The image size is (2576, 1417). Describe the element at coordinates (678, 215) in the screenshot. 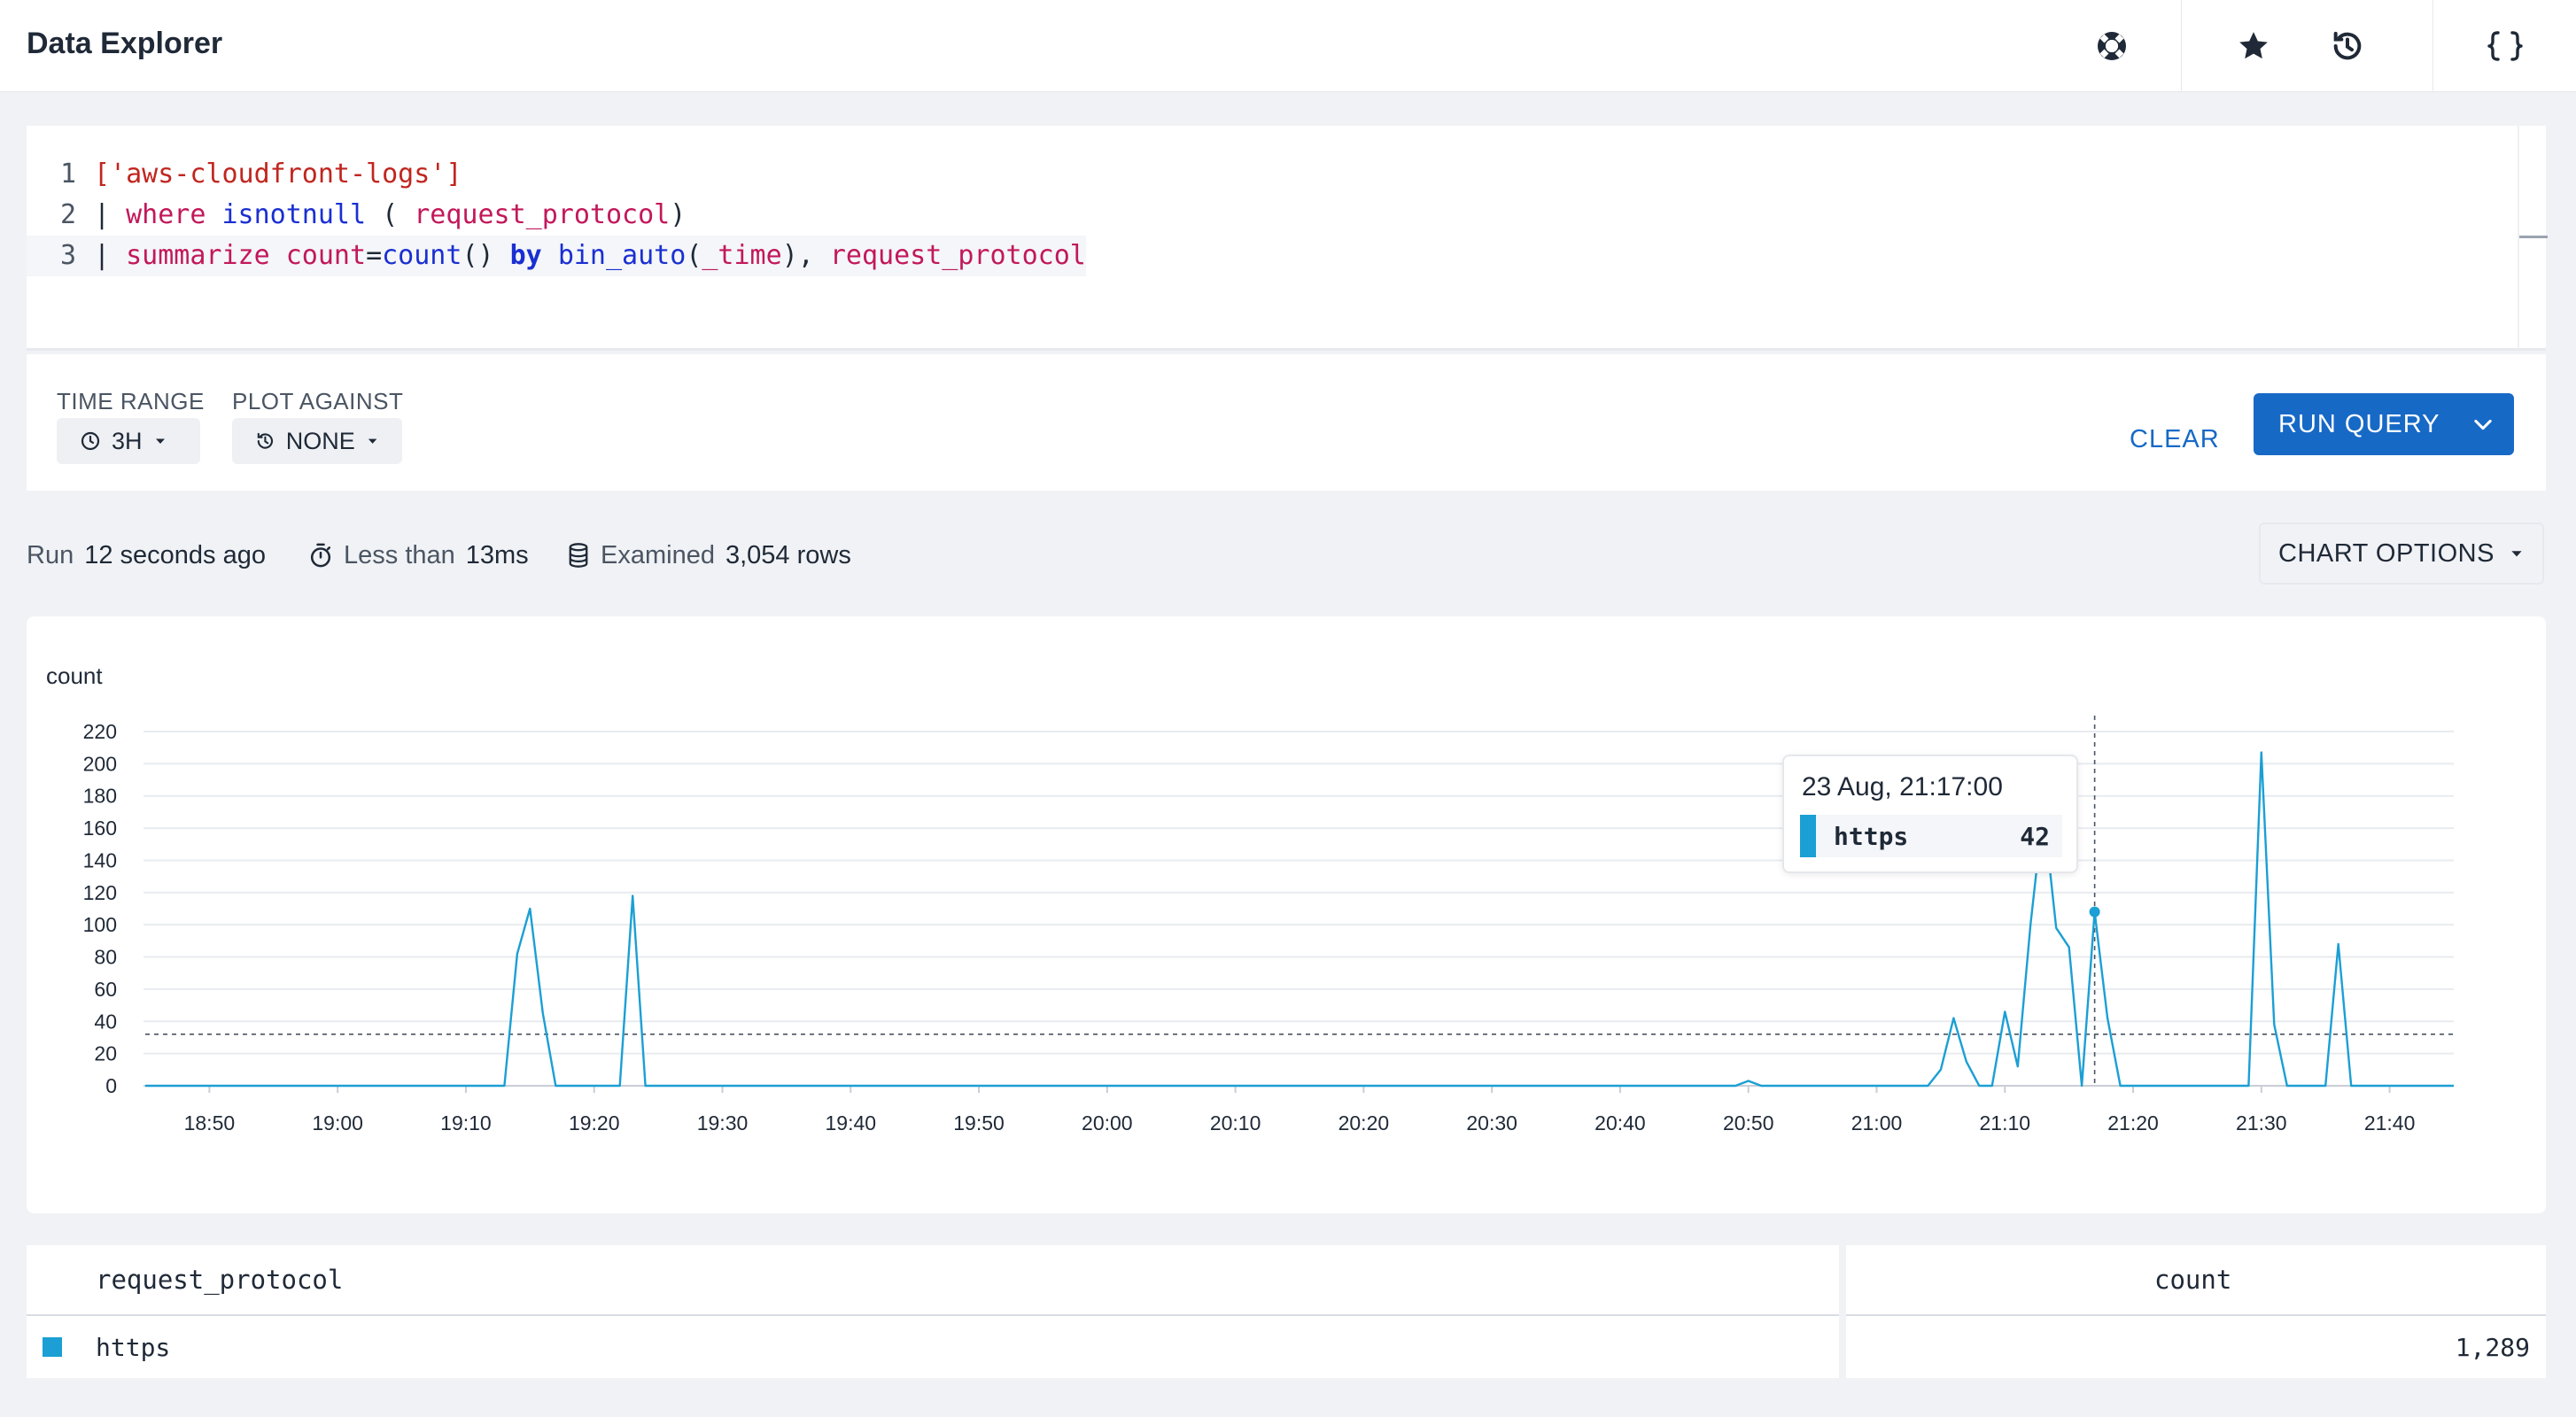

I see `code-token: )` at that location.